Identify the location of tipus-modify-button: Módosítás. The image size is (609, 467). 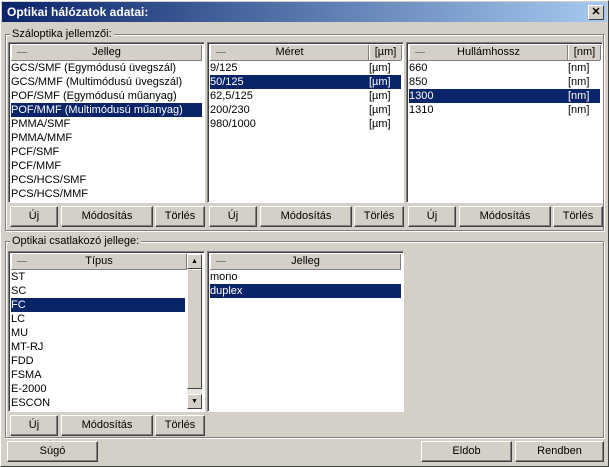
(107, 425).